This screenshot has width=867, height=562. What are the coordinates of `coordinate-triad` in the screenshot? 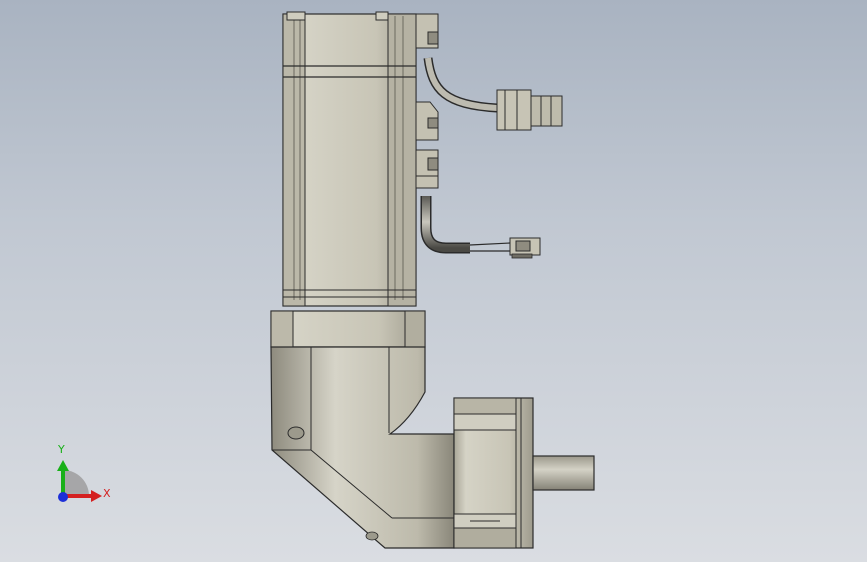 It's located at (79, 481).